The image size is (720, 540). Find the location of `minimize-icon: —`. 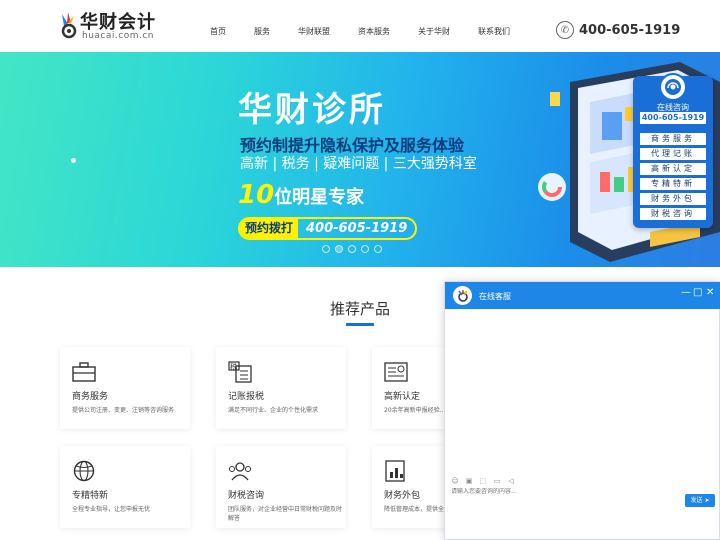

minimize-icon: — is located at coordinates (686, 292).